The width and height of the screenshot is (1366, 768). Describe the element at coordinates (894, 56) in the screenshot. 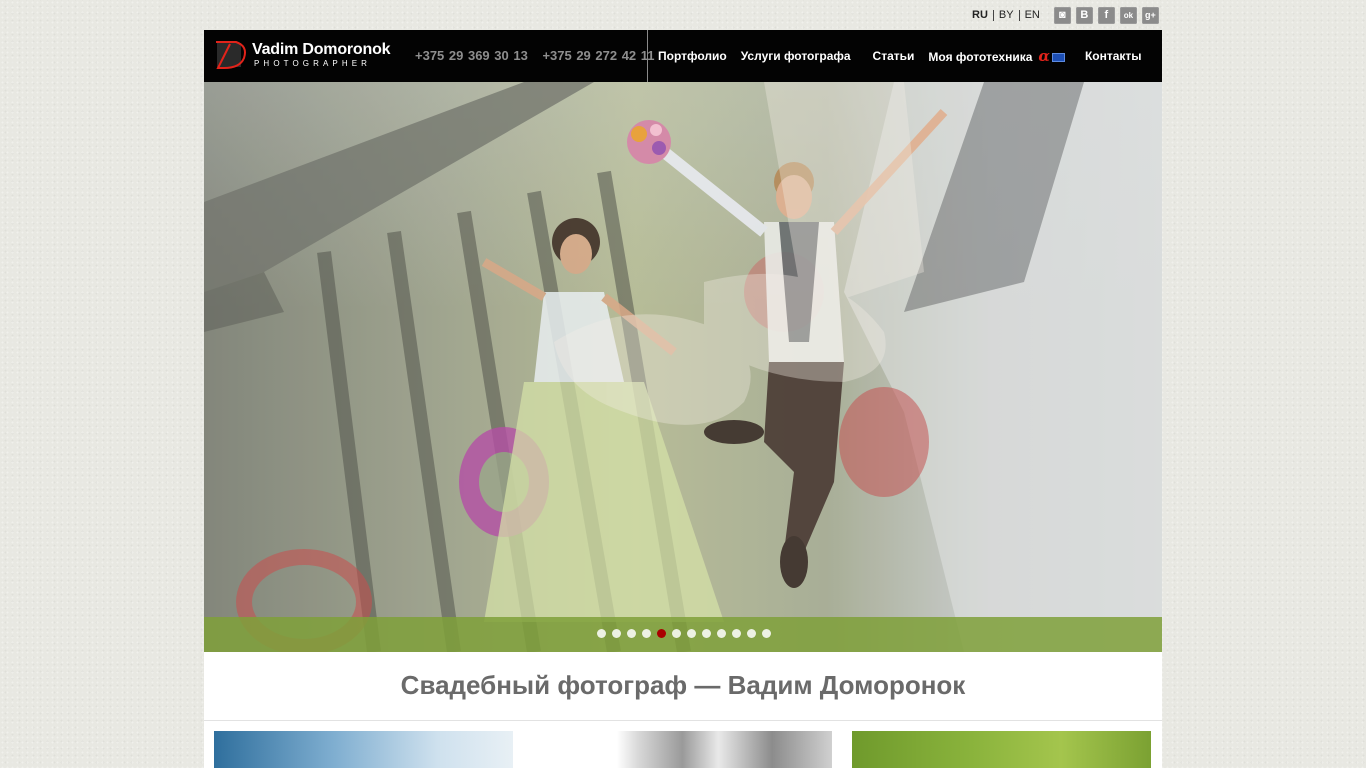

I see `nav-articles: Статьи` at that location.